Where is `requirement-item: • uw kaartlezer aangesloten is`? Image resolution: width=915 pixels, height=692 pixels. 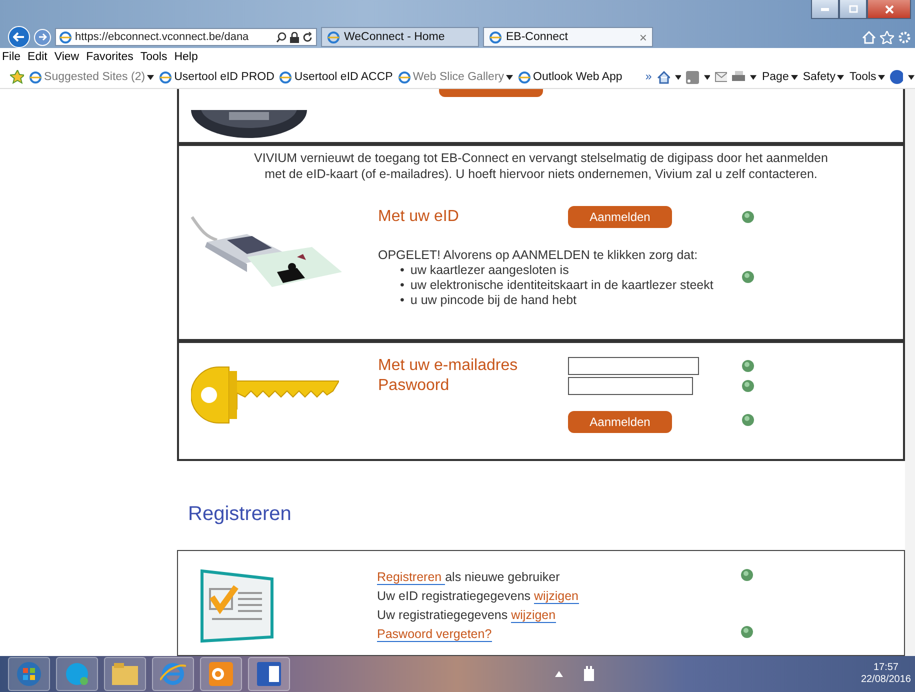 requirement-item: • uw kaartlezer aangesloten is is located at coordinates (485, 270).